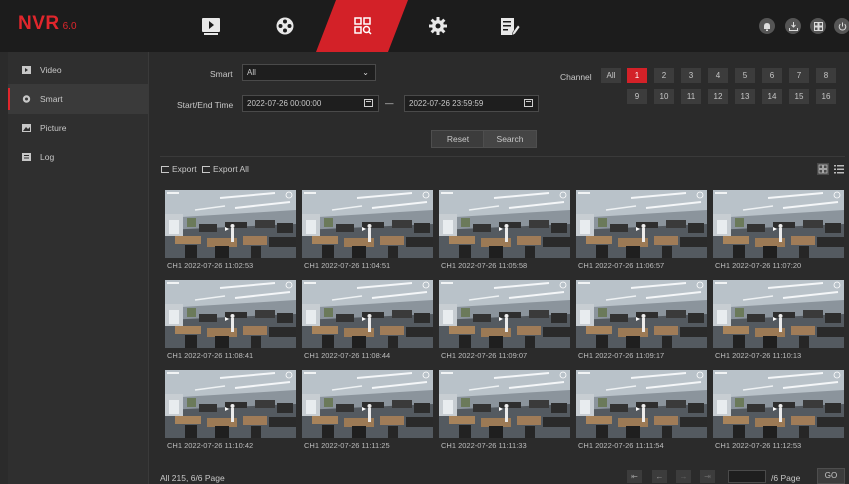 This screenshot has width=849, height=484. Describe the element at coordinates (683, 476) in the screenshot. I see `next-page-icon: →` at that location.